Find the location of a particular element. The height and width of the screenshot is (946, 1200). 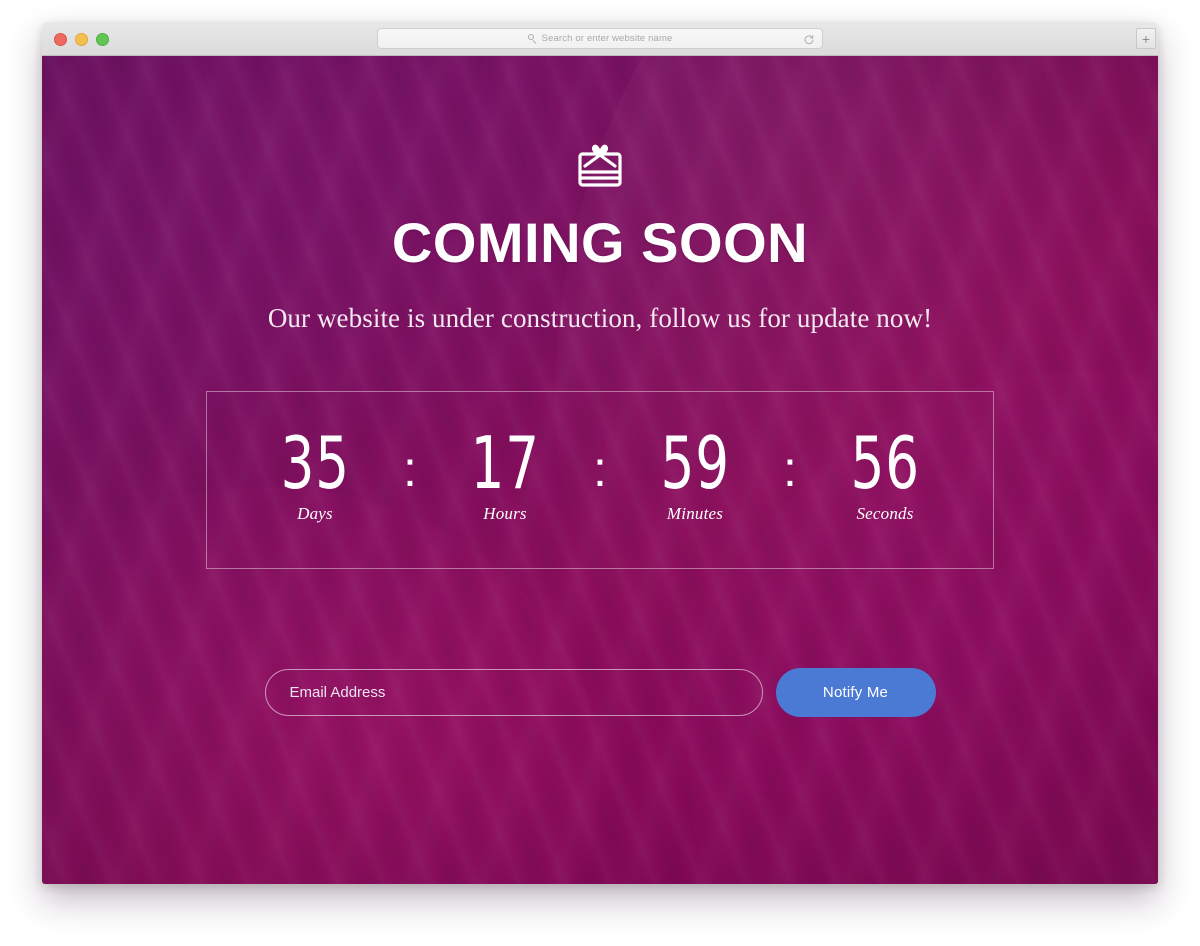

countdown-days-label: Days is located at coordinates (315, 513).